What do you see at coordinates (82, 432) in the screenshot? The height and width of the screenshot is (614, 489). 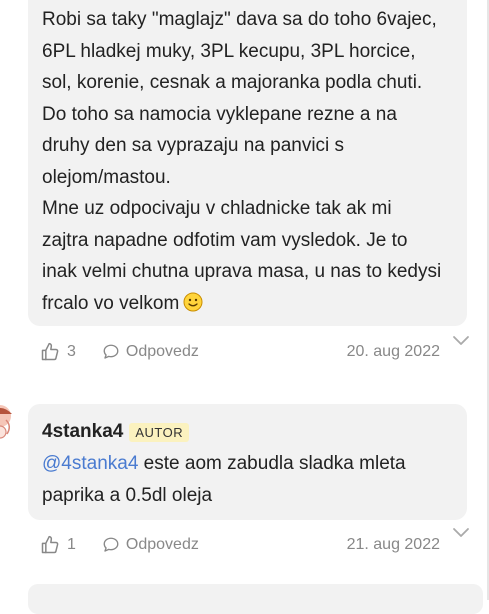 I see `username: 4stanka4` at bounding box center [82, 432].